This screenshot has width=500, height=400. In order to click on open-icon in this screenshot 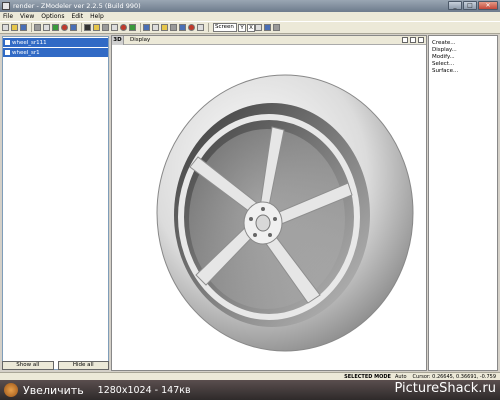, I will do `click(14, 27)`.